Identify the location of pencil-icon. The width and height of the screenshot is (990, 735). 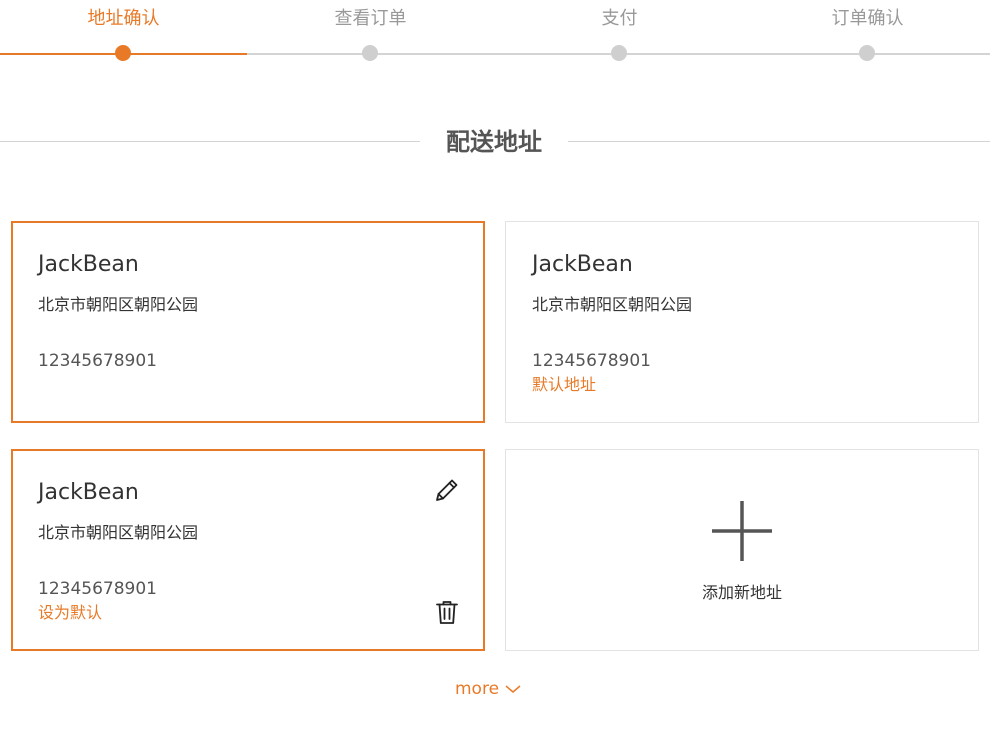
(447, 490).